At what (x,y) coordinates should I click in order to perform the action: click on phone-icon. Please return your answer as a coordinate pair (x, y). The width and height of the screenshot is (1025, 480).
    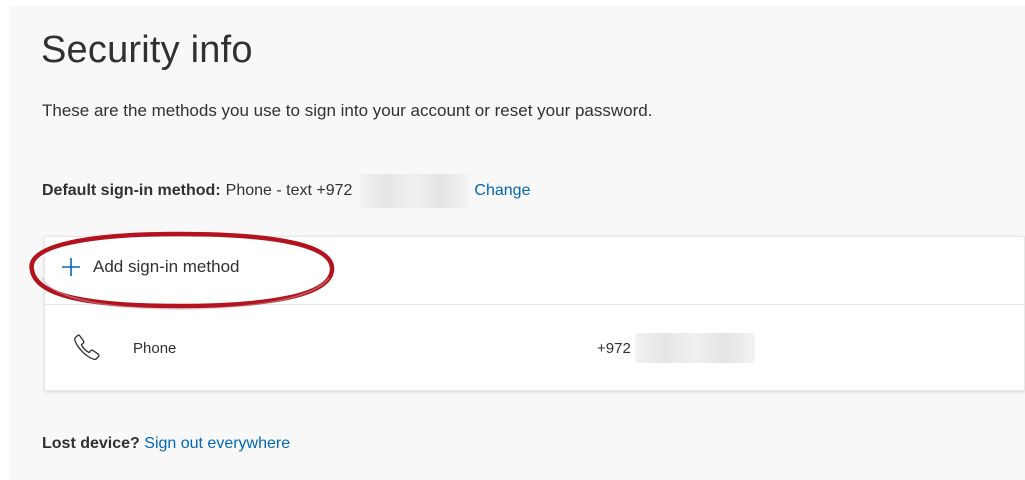
    Looking at the image, I should click on (87, 347).